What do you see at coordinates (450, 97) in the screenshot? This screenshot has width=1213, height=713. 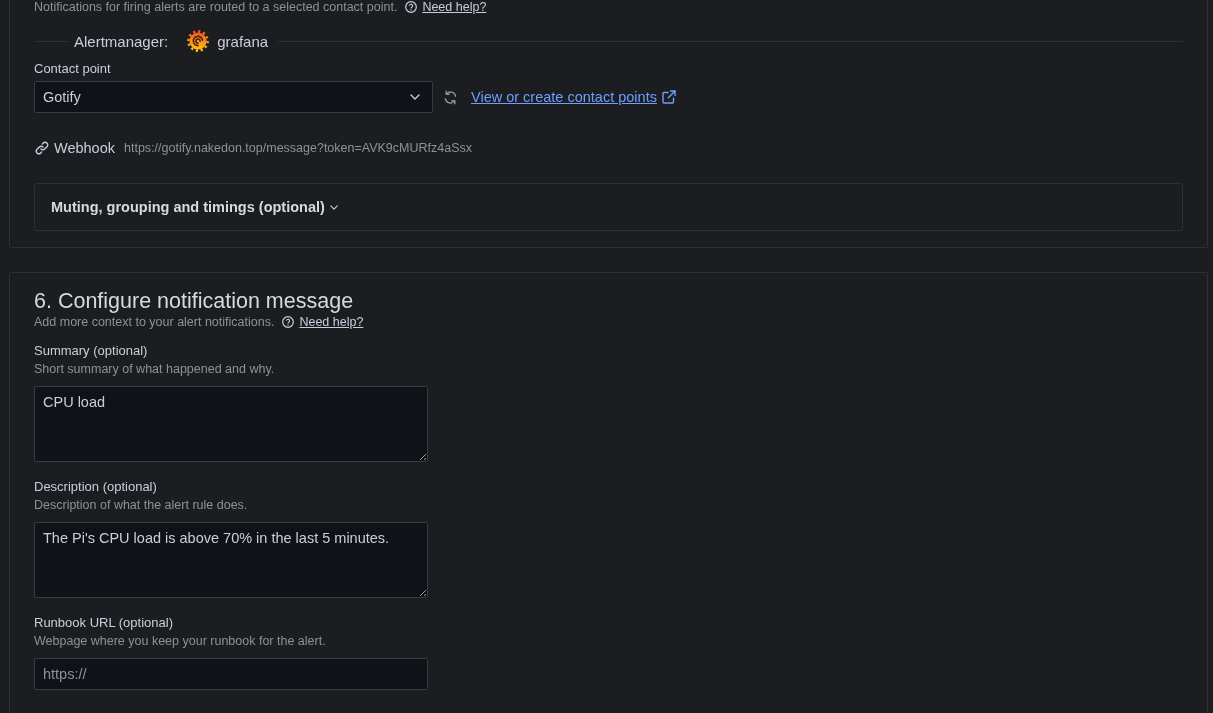 I see `refresh-icon` at bounding box center [450, 97].